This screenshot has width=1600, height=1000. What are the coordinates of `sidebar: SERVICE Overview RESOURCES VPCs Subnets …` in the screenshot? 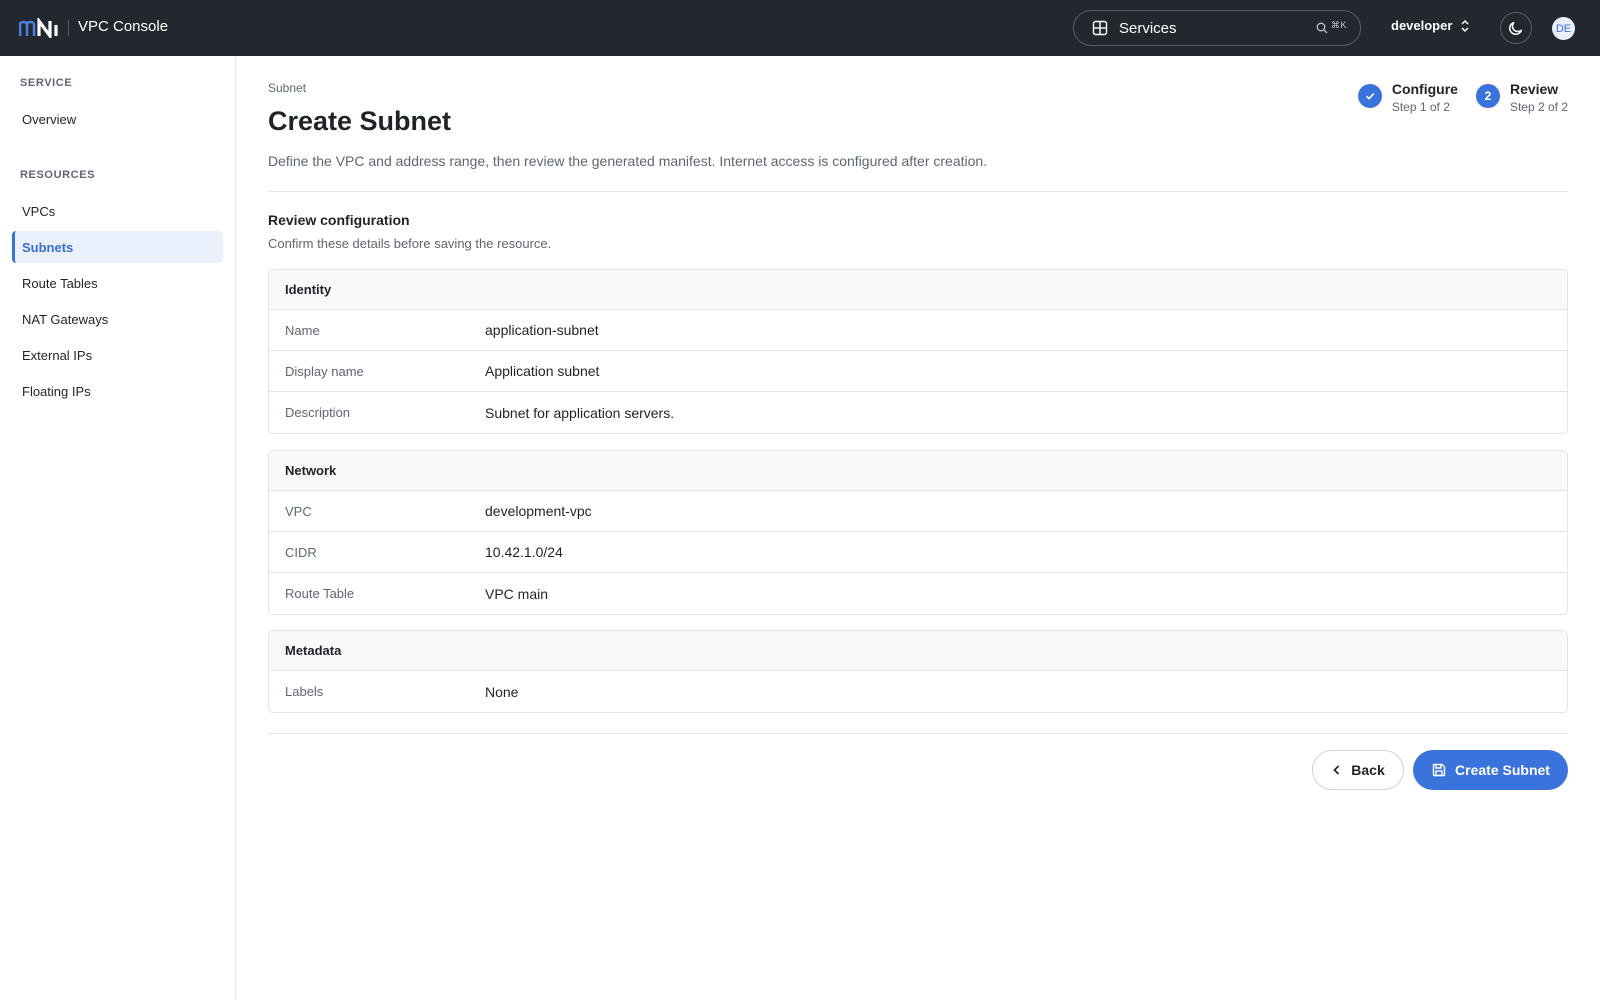 It's located at (118, 528).